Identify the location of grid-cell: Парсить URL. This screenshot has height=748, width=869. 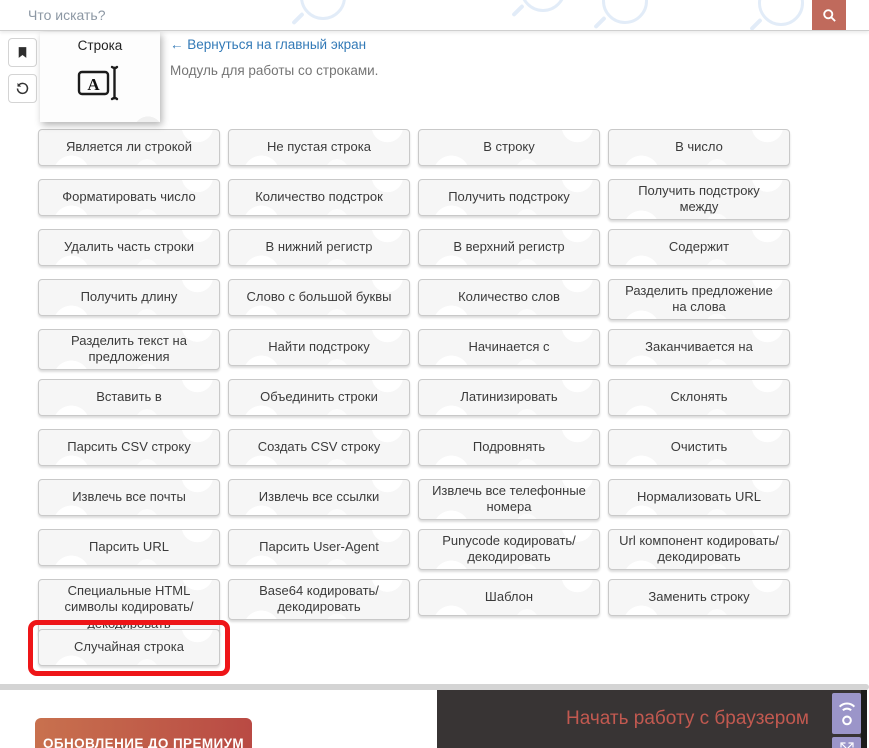
(129, 554).